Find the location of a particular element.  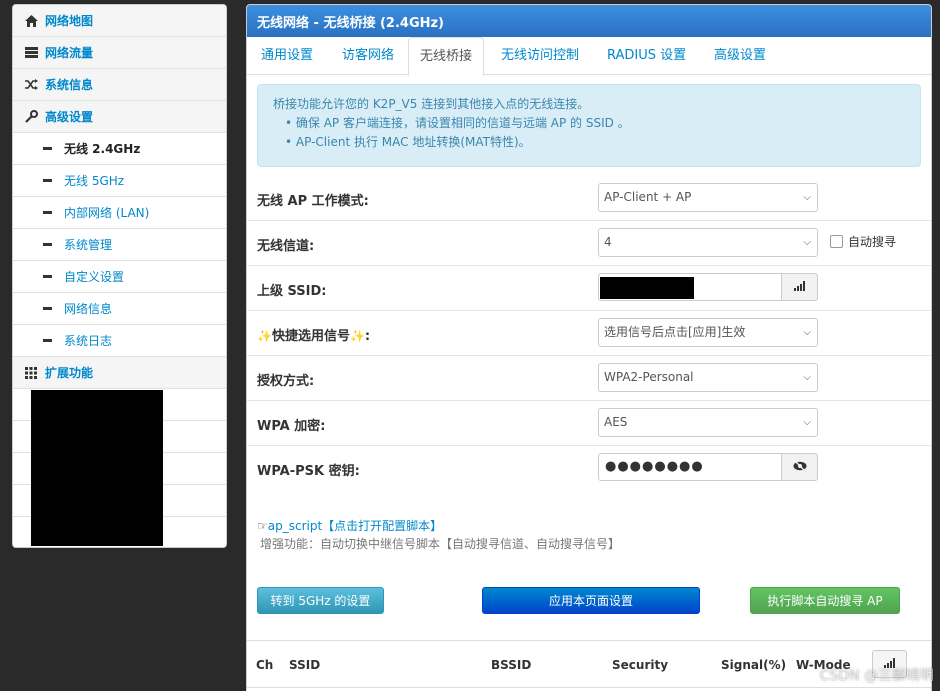

tab-advanced: 高级设置 is located at coordinates (740, 56).